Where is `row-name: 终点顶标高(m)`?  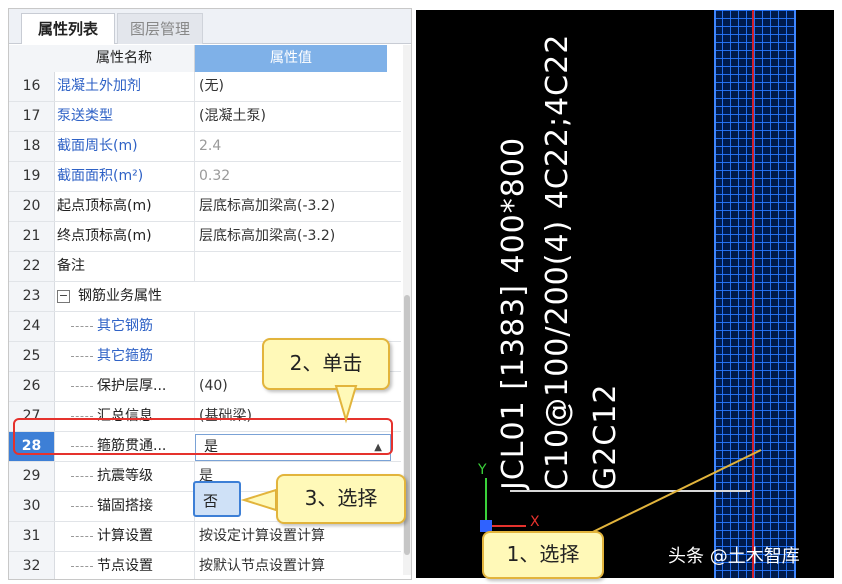
row-name: 终点顶标高(m) is located at coordinates (104, 236).